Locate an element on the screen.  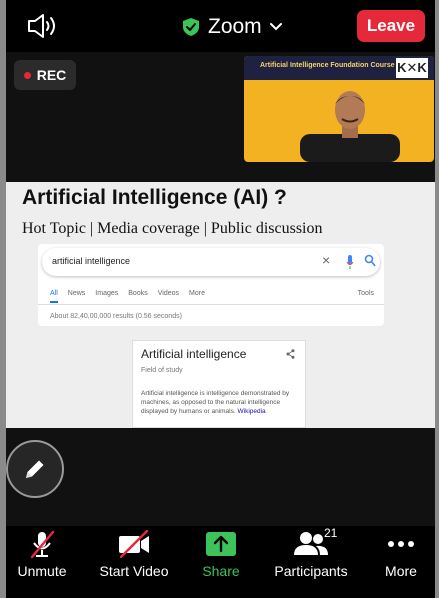
top-bar: Zoom Leave is located at coordinates (220, 26).